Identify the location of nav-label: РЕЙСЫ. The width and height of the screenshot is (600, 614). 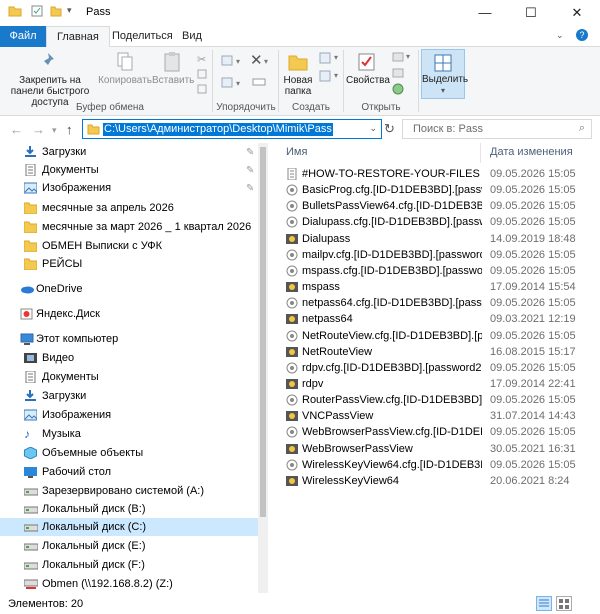
(62, 264).